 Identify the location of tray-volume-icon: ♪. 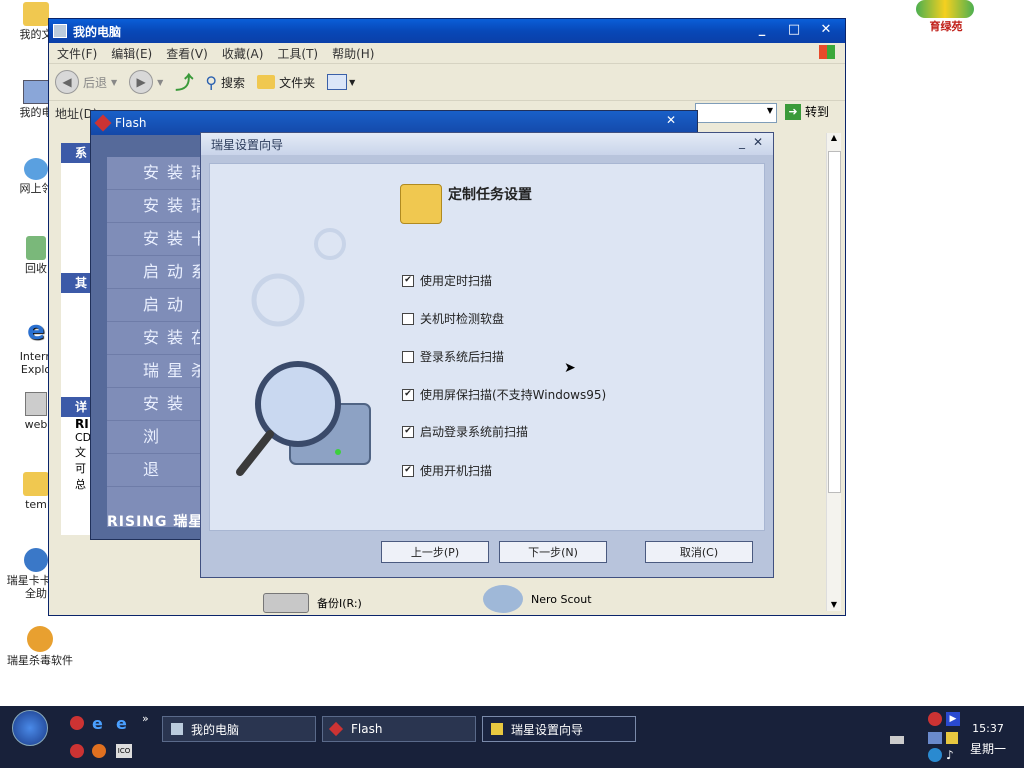
(950, 755).